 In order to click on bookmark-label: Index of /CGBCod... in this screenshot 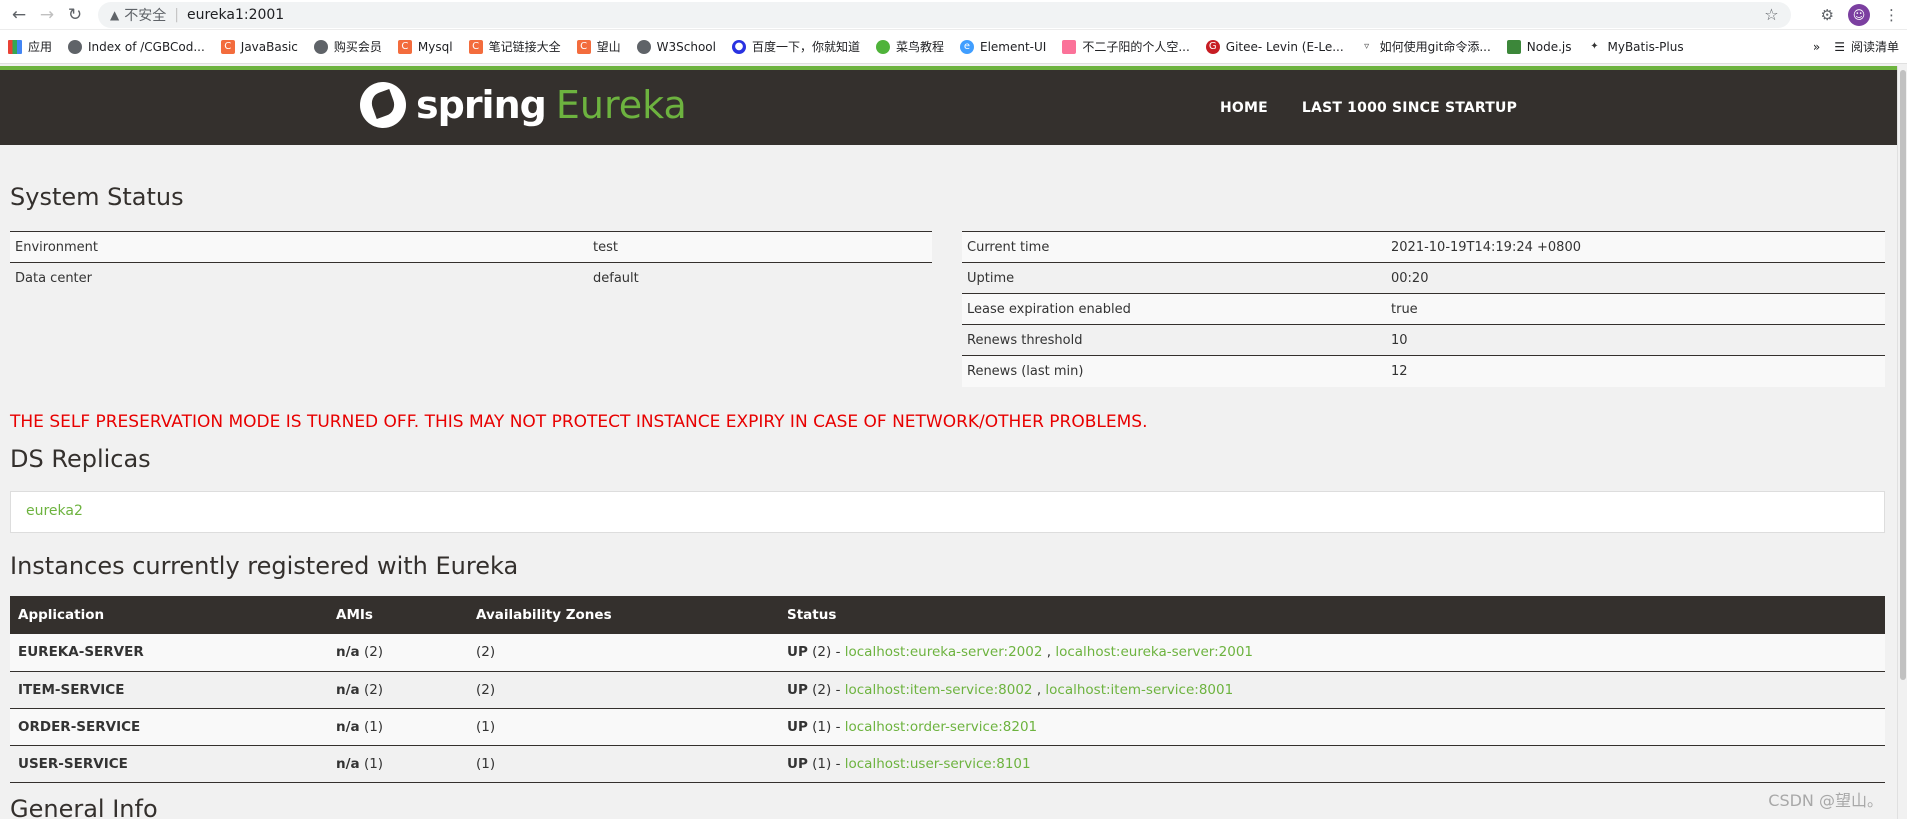, I will do `click(146, 46)`.